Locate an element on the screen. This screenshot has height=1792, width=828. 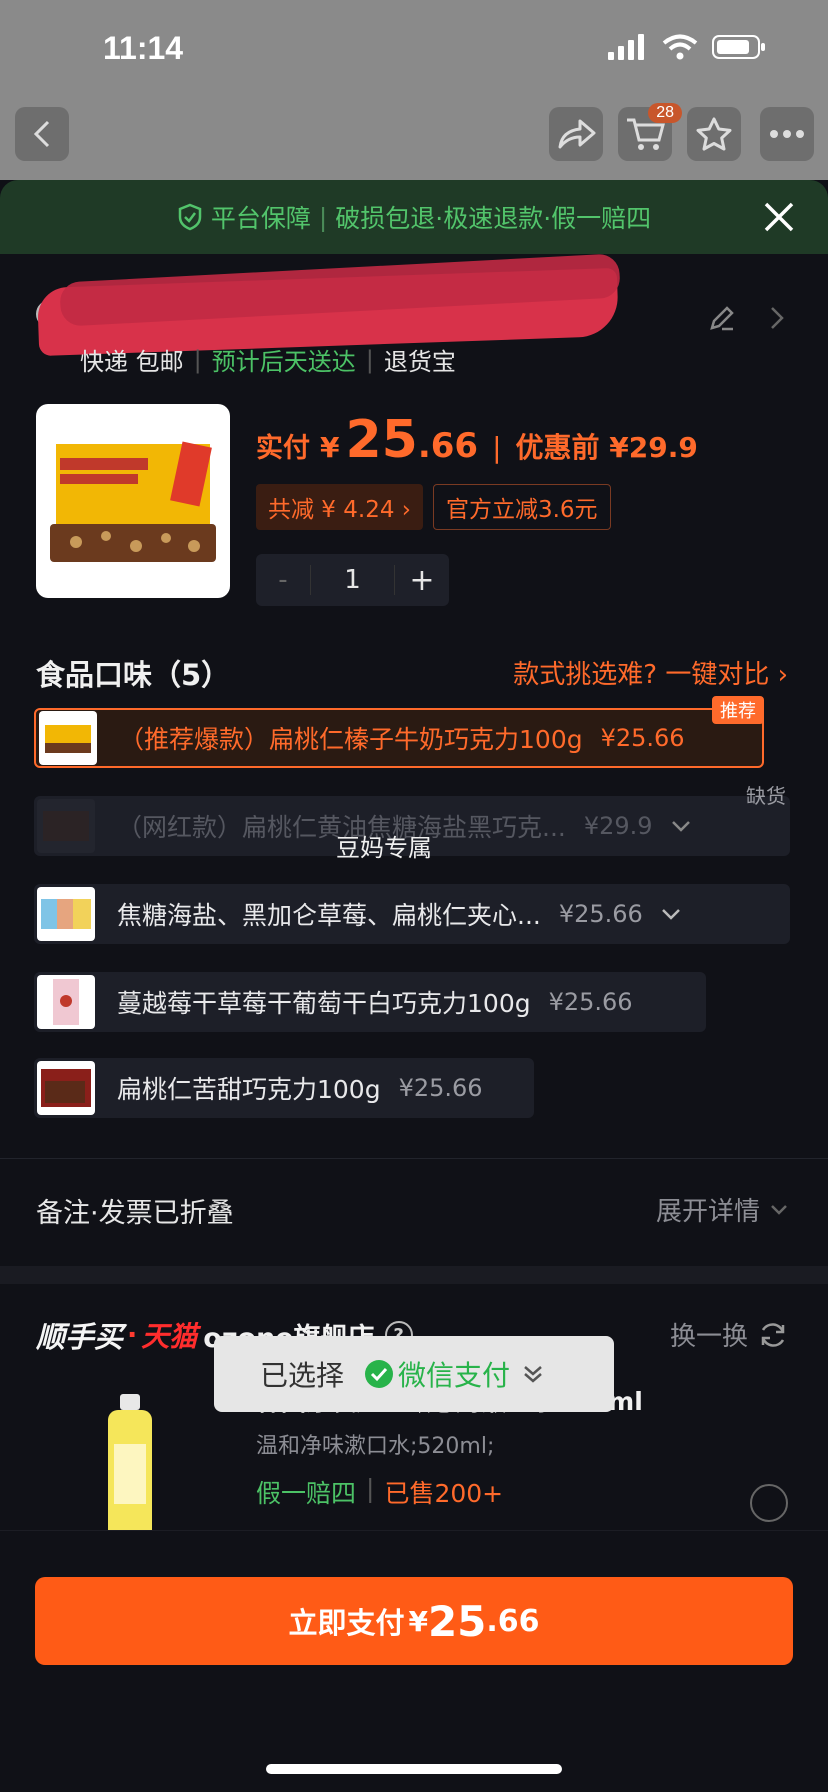
chevron-left-icon is located at coordinates (41, 134).